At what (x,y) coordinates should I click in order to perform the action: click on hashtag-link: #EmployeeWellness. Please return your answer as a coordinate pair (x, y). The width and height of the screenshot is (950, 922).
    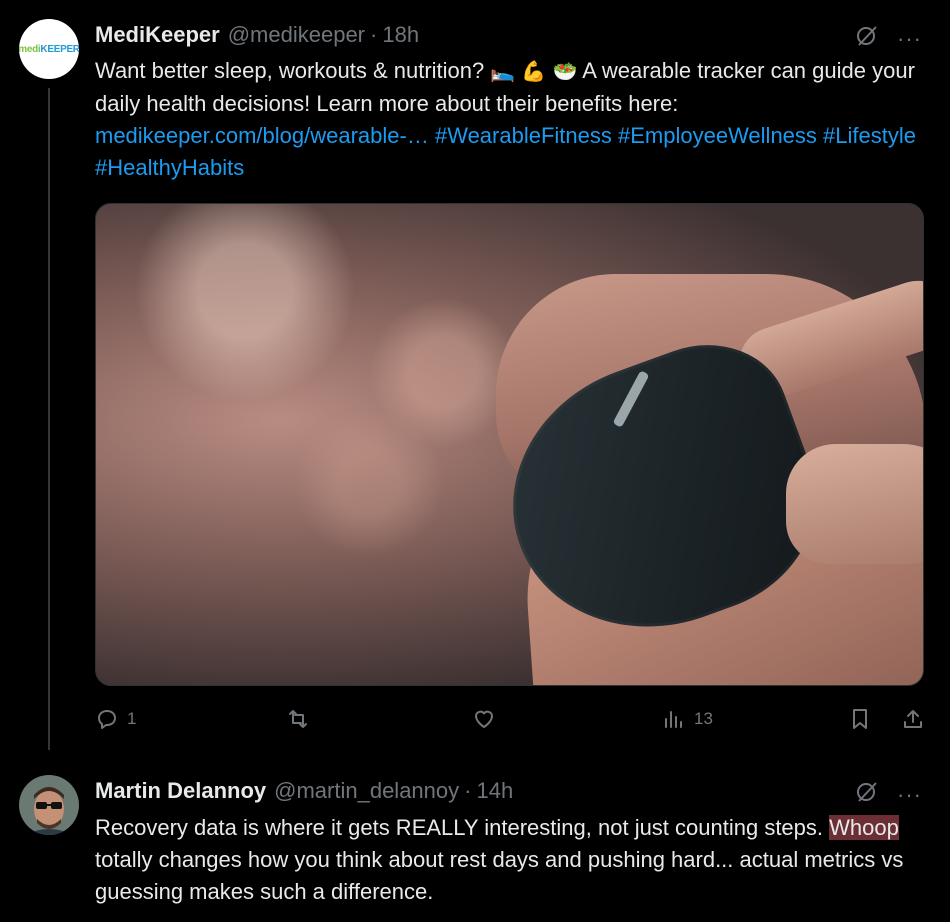
    Looking at the image, I should click on (717, 135).